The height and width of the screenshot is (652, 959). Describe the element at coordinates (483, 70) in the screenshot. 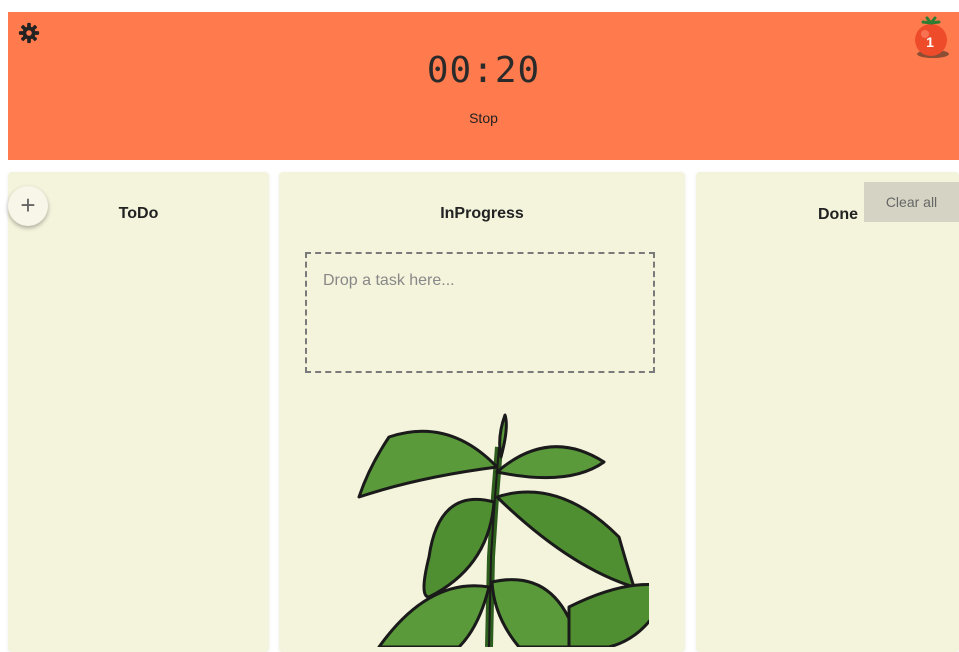

I see `timer-display: 00:20` at that location.